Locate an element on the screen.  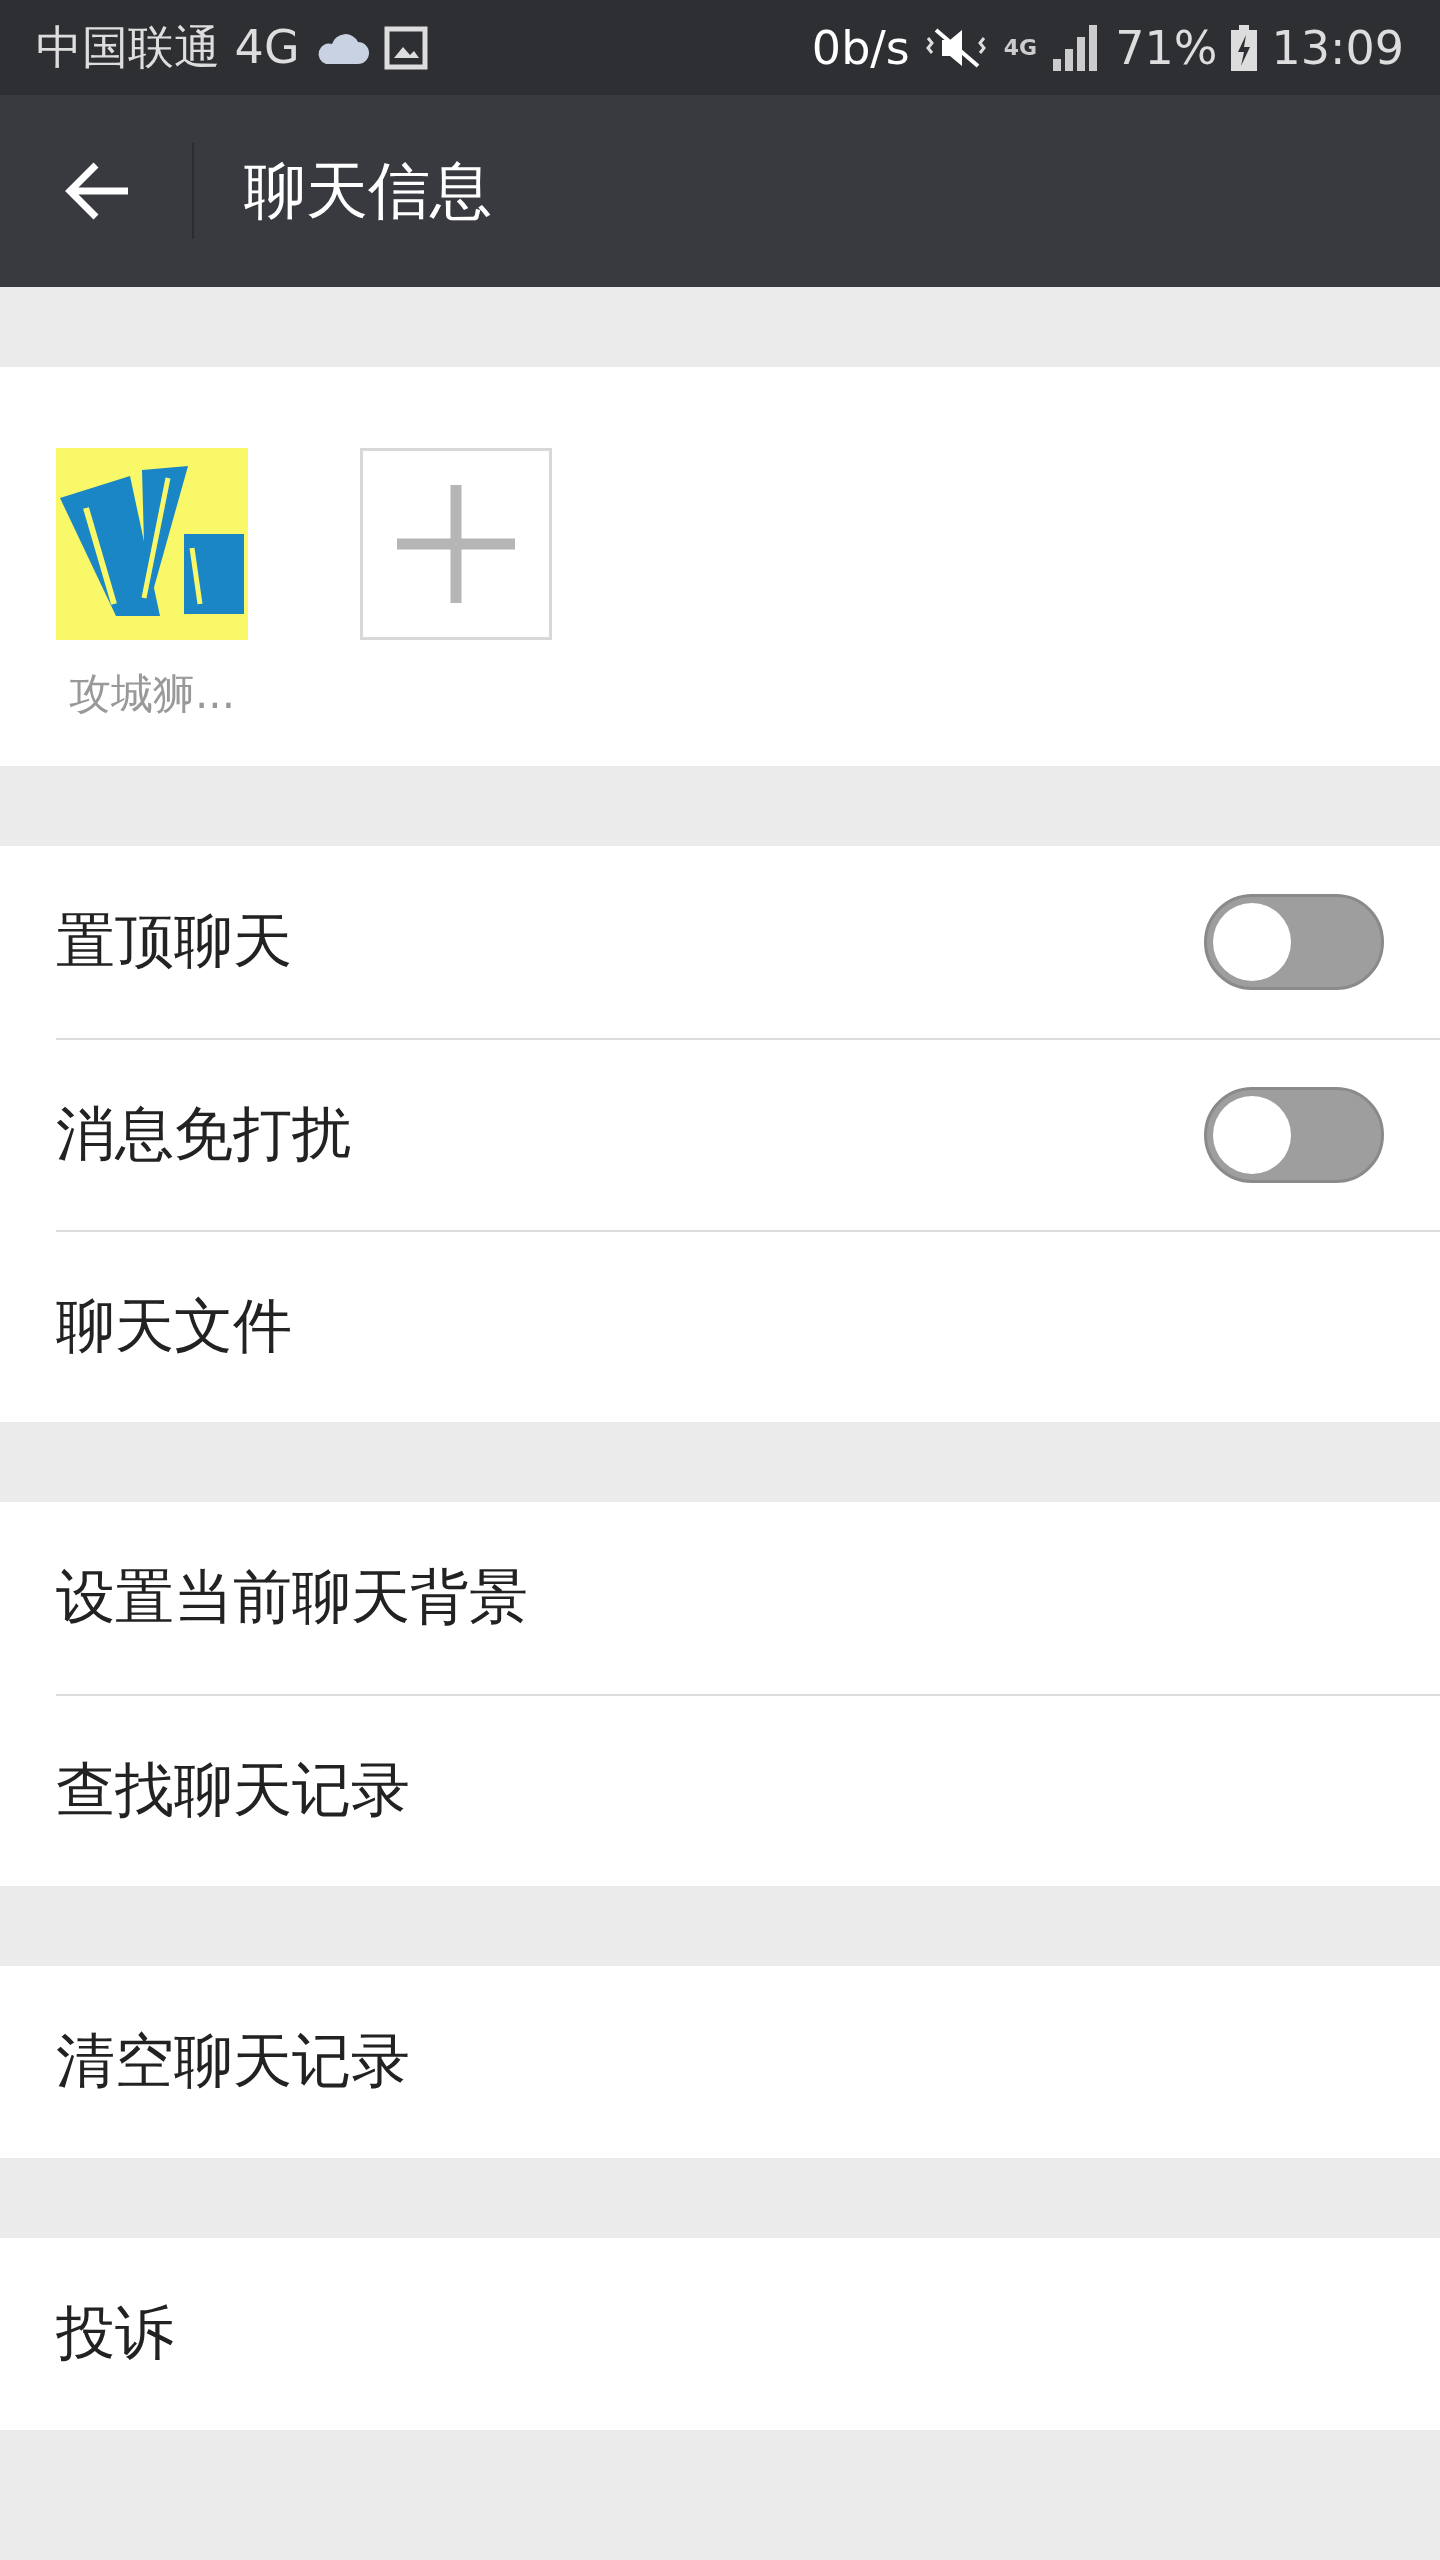
clock-text: 13:09 is located at coordinates (1337, 47).